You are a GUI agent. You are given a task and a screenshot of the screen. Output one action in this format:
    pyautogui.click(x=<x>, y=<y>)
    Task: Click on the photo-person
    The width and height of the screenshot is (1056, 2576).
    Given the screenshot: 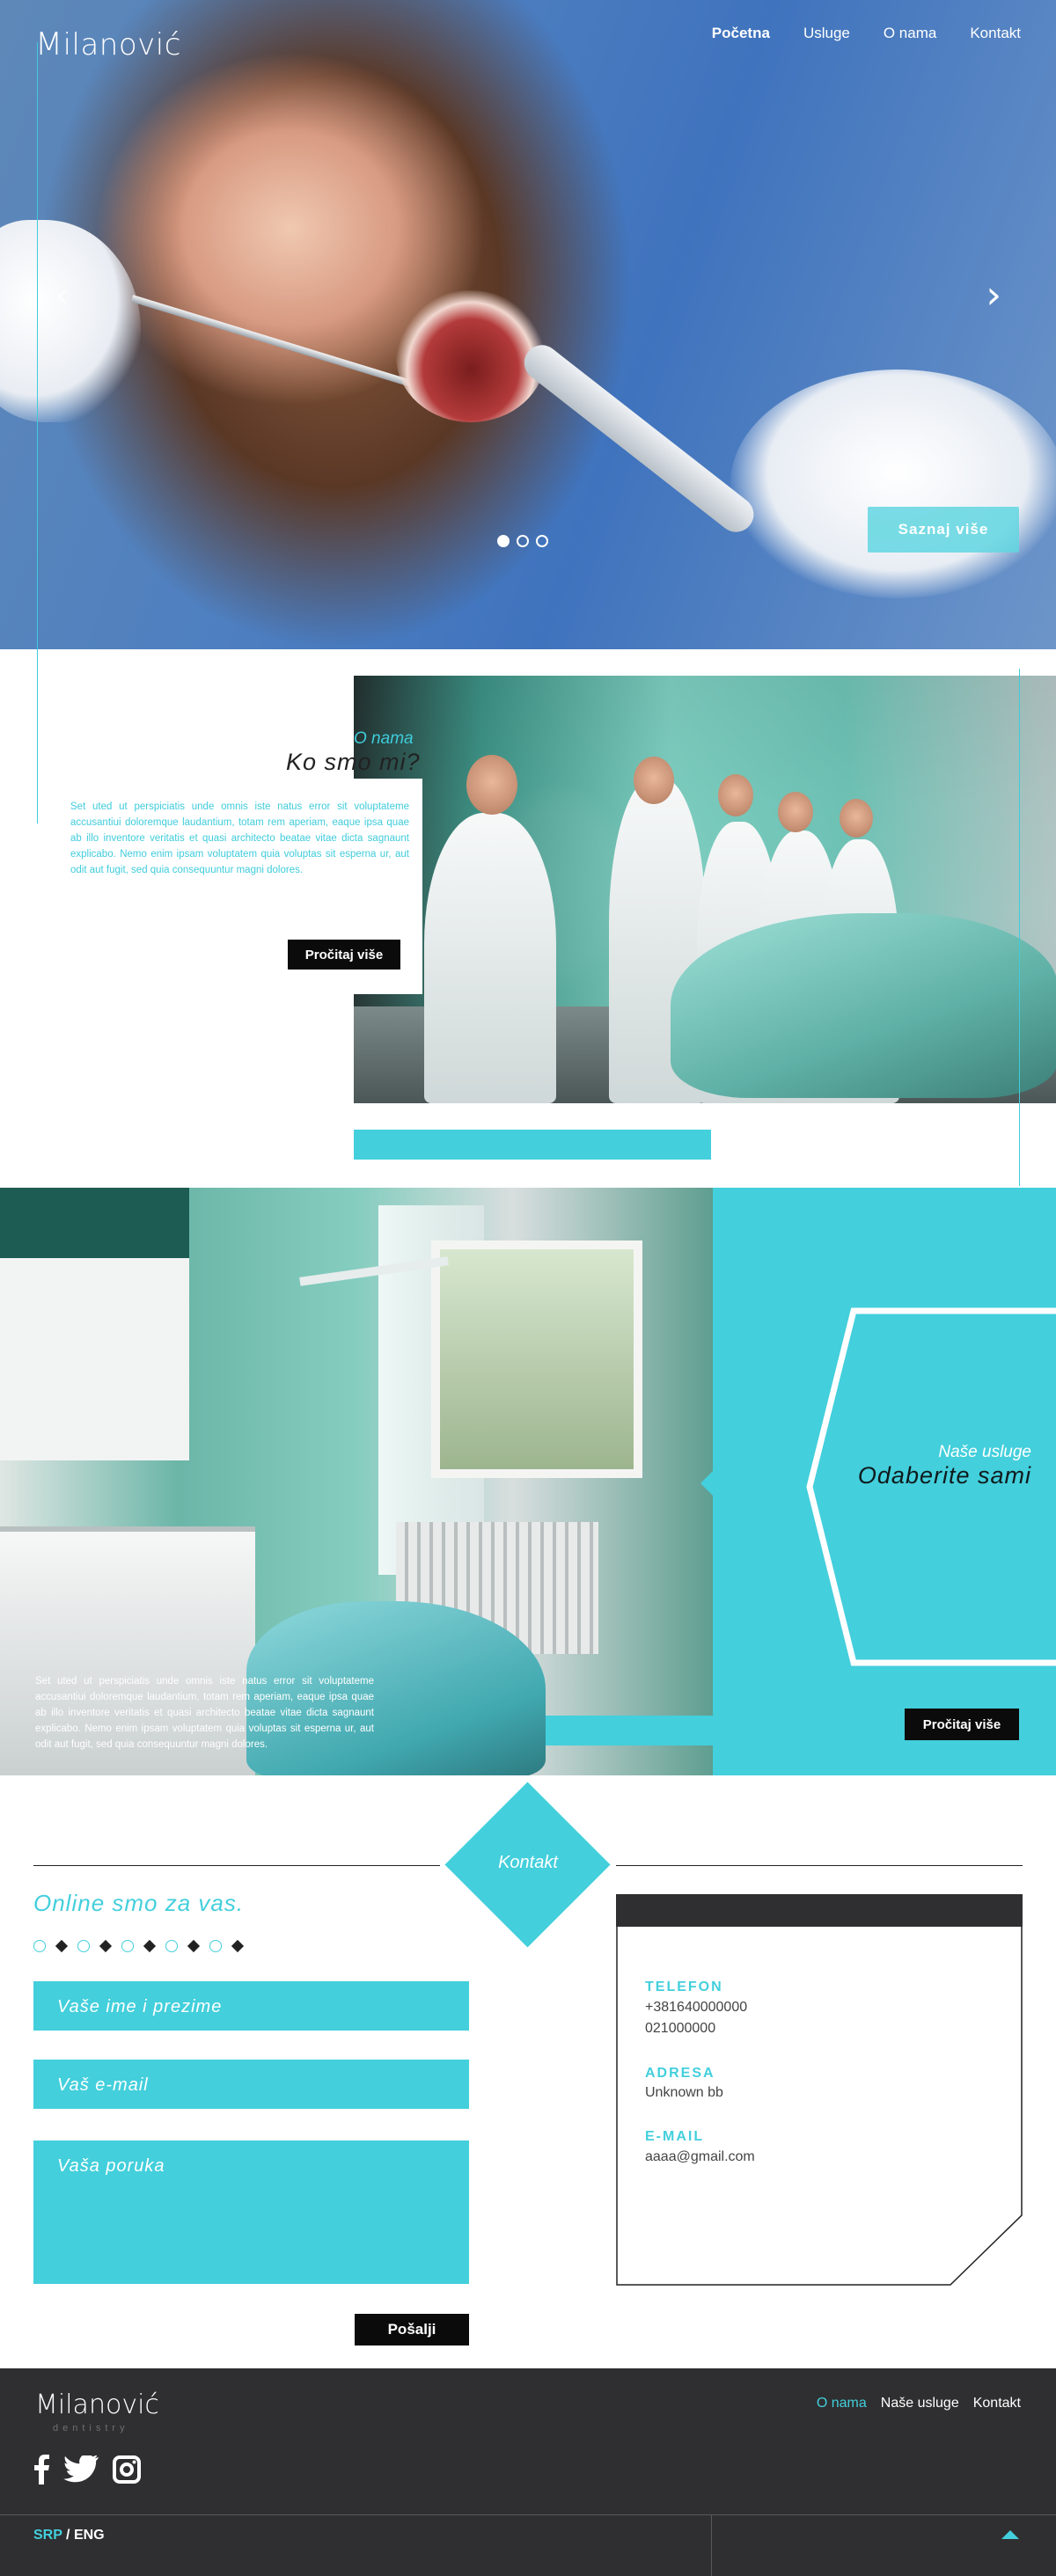 What is the action you would take?
    pyautogui.click(x=490, y=958)
    